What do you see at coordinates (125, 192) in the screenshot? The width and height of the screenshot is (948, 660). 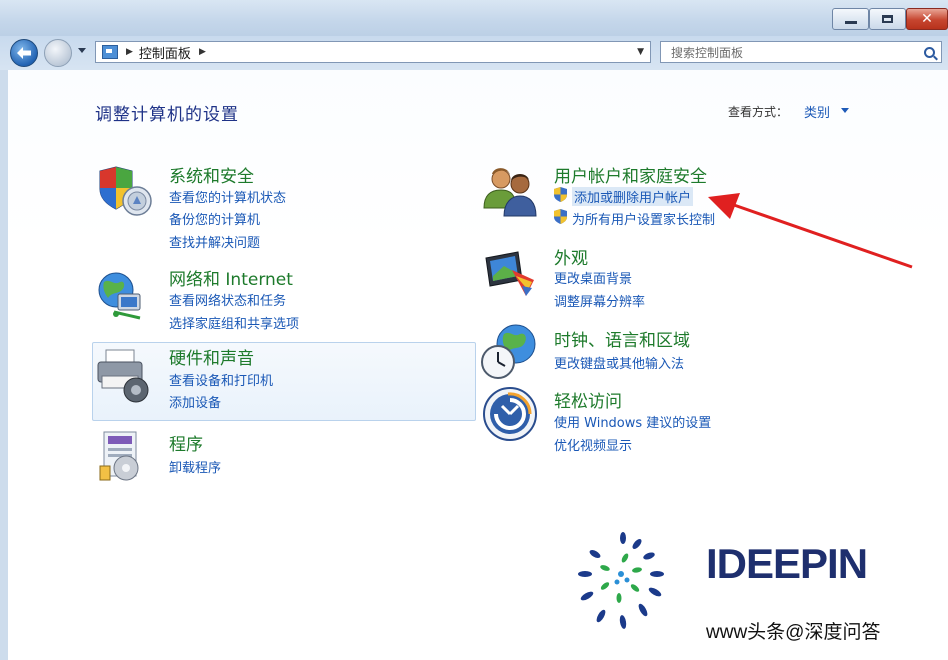 I see `shield-icon` at bounding box center [125, 192].